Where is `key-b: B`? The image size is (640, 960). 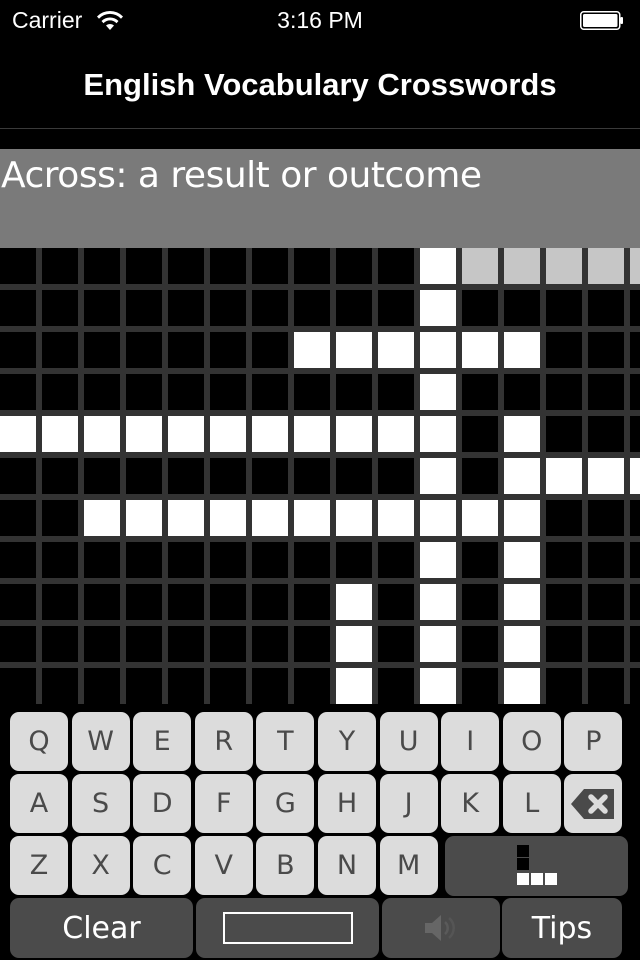
key-b: B is located at coordinates (285, 865).